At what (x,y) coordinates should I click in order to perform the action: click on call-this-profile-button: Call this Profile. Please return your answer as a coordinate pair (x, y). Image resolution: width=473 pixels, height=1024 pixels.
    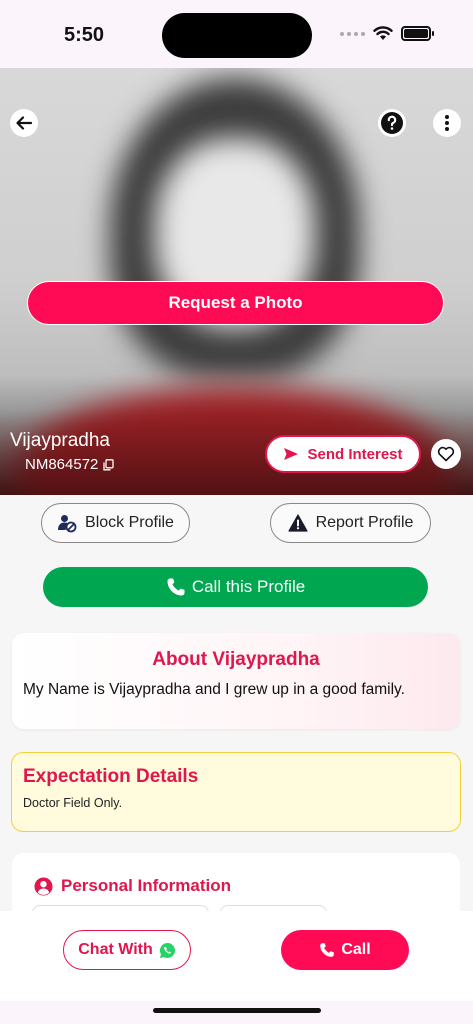
    Looking at the image, I should click on (235, 587).